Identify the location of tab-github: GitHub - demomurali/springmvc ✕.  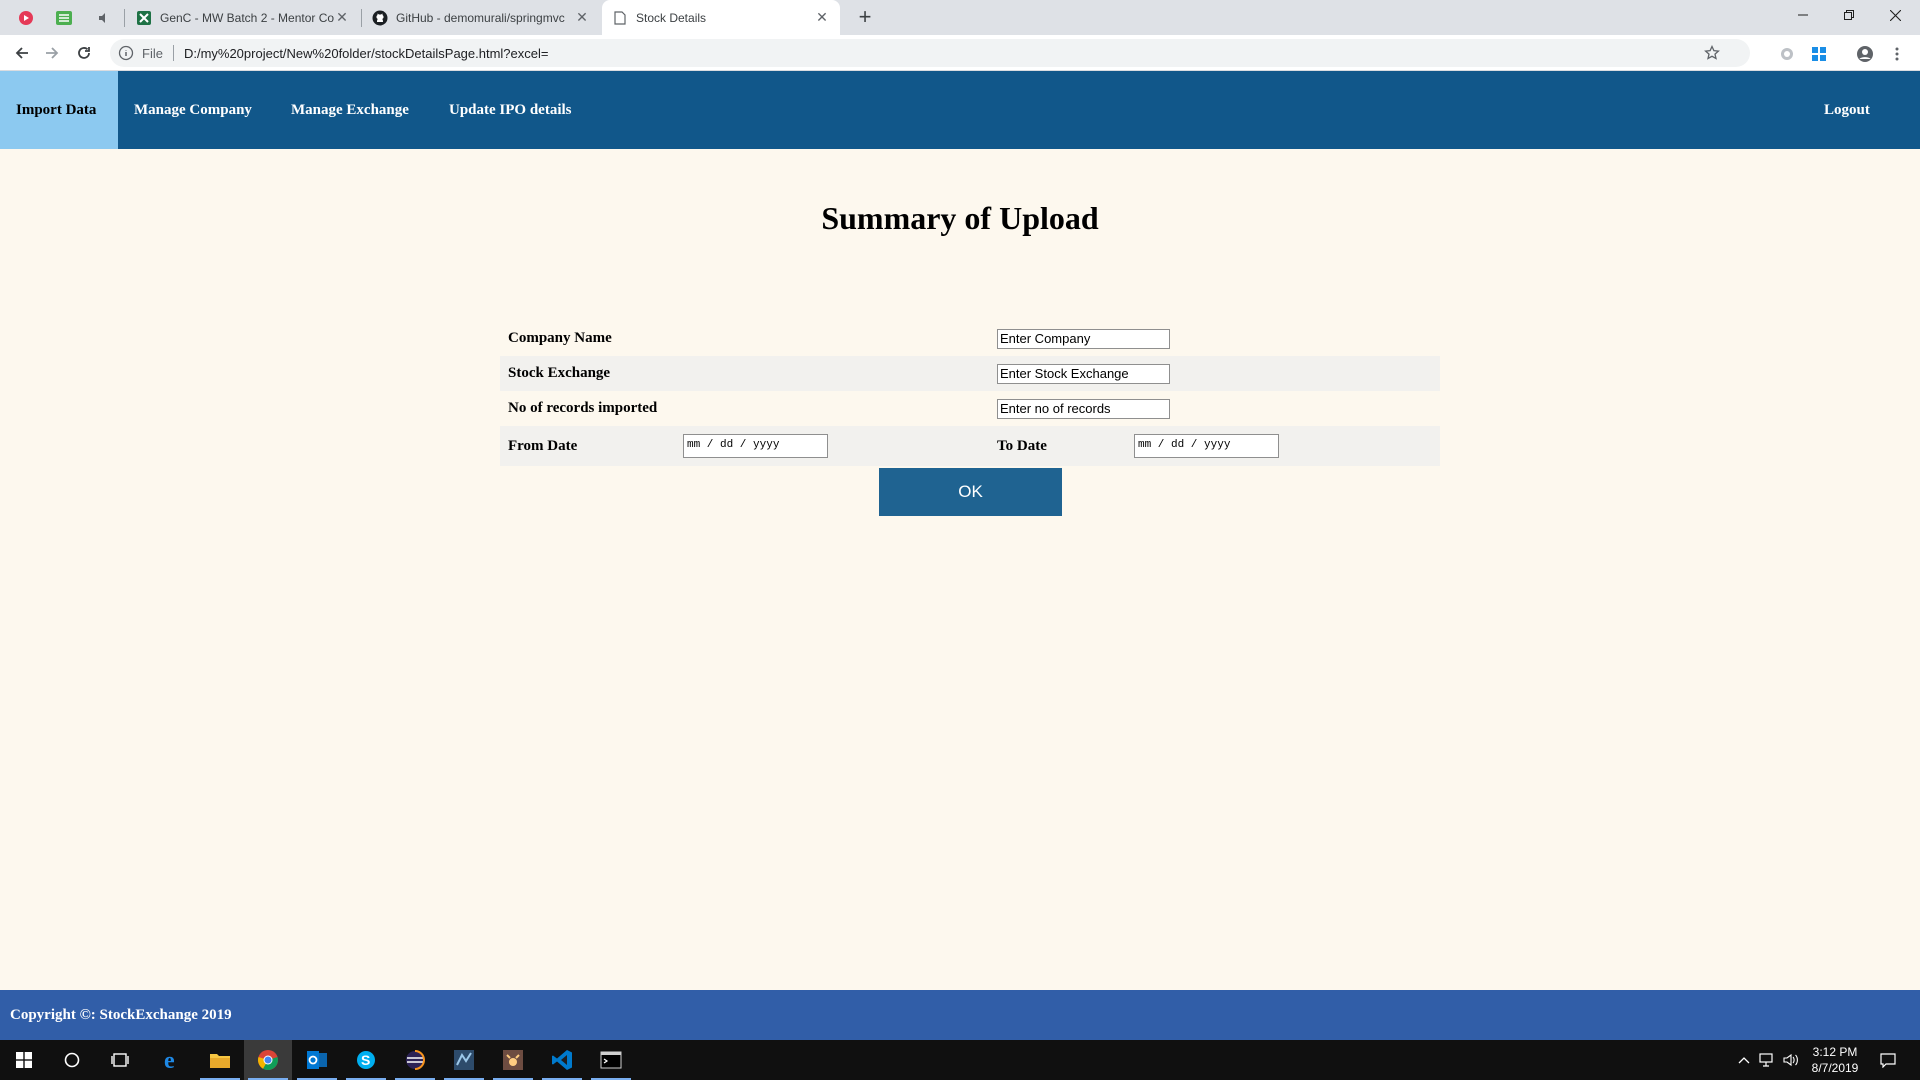
(481, 17).